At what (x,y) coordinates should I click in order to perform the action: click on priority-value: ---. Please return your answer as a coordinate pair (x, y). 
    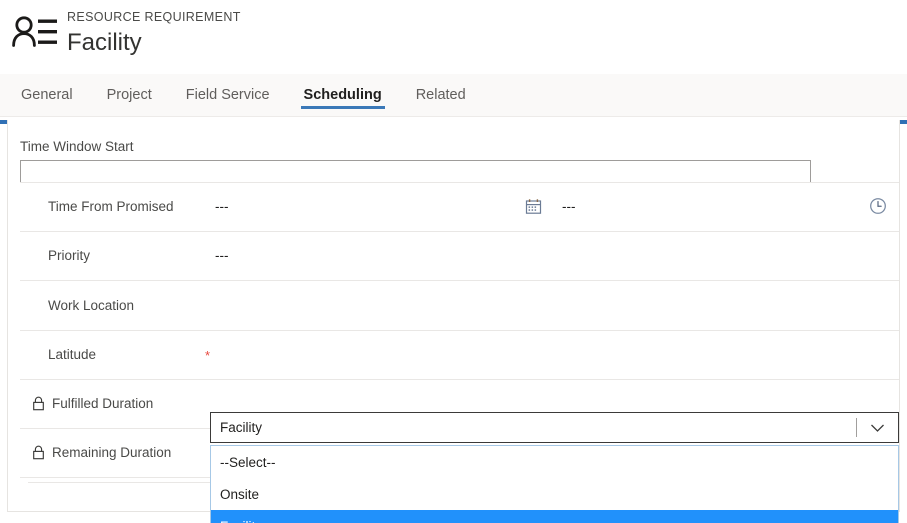
    Looking at the image, I should click on (222, 255).